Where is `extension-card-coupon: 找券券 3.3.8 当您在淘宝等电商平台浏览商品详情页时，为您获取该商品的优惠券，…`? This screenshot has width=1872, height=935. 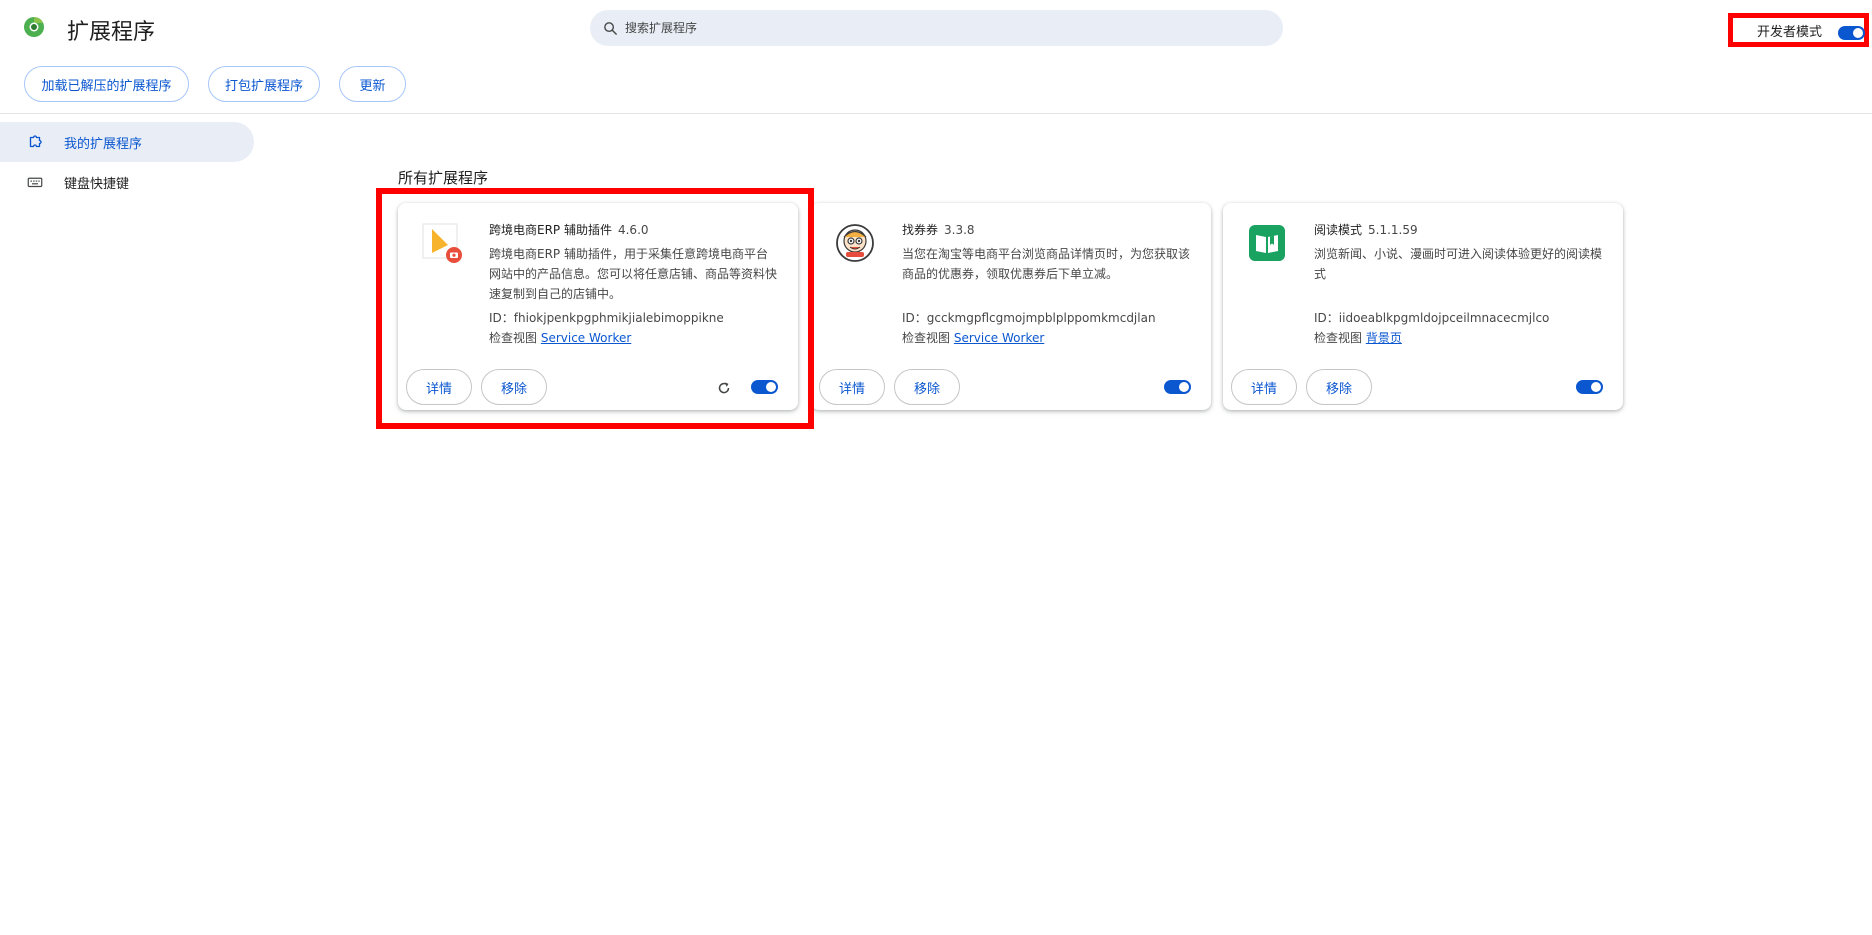
extension-card-coupon: 找券券 3.3.8 当您在淘宝等电商平台浏览商品详情页时，为您获取该商品的优惠券，… is located at coordinates (1011, 306).